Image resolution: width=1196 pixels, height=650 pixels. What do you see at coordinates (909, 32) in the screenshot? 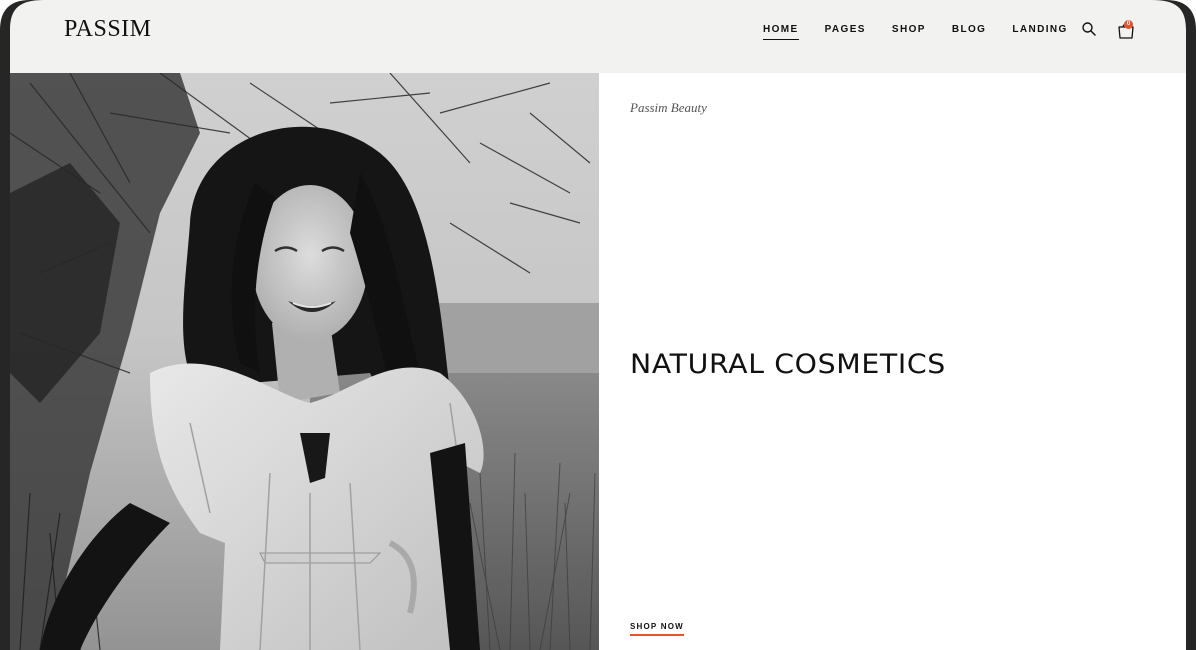
I see `nav-item-shop: SHOP` at bounding box center [909, 32].